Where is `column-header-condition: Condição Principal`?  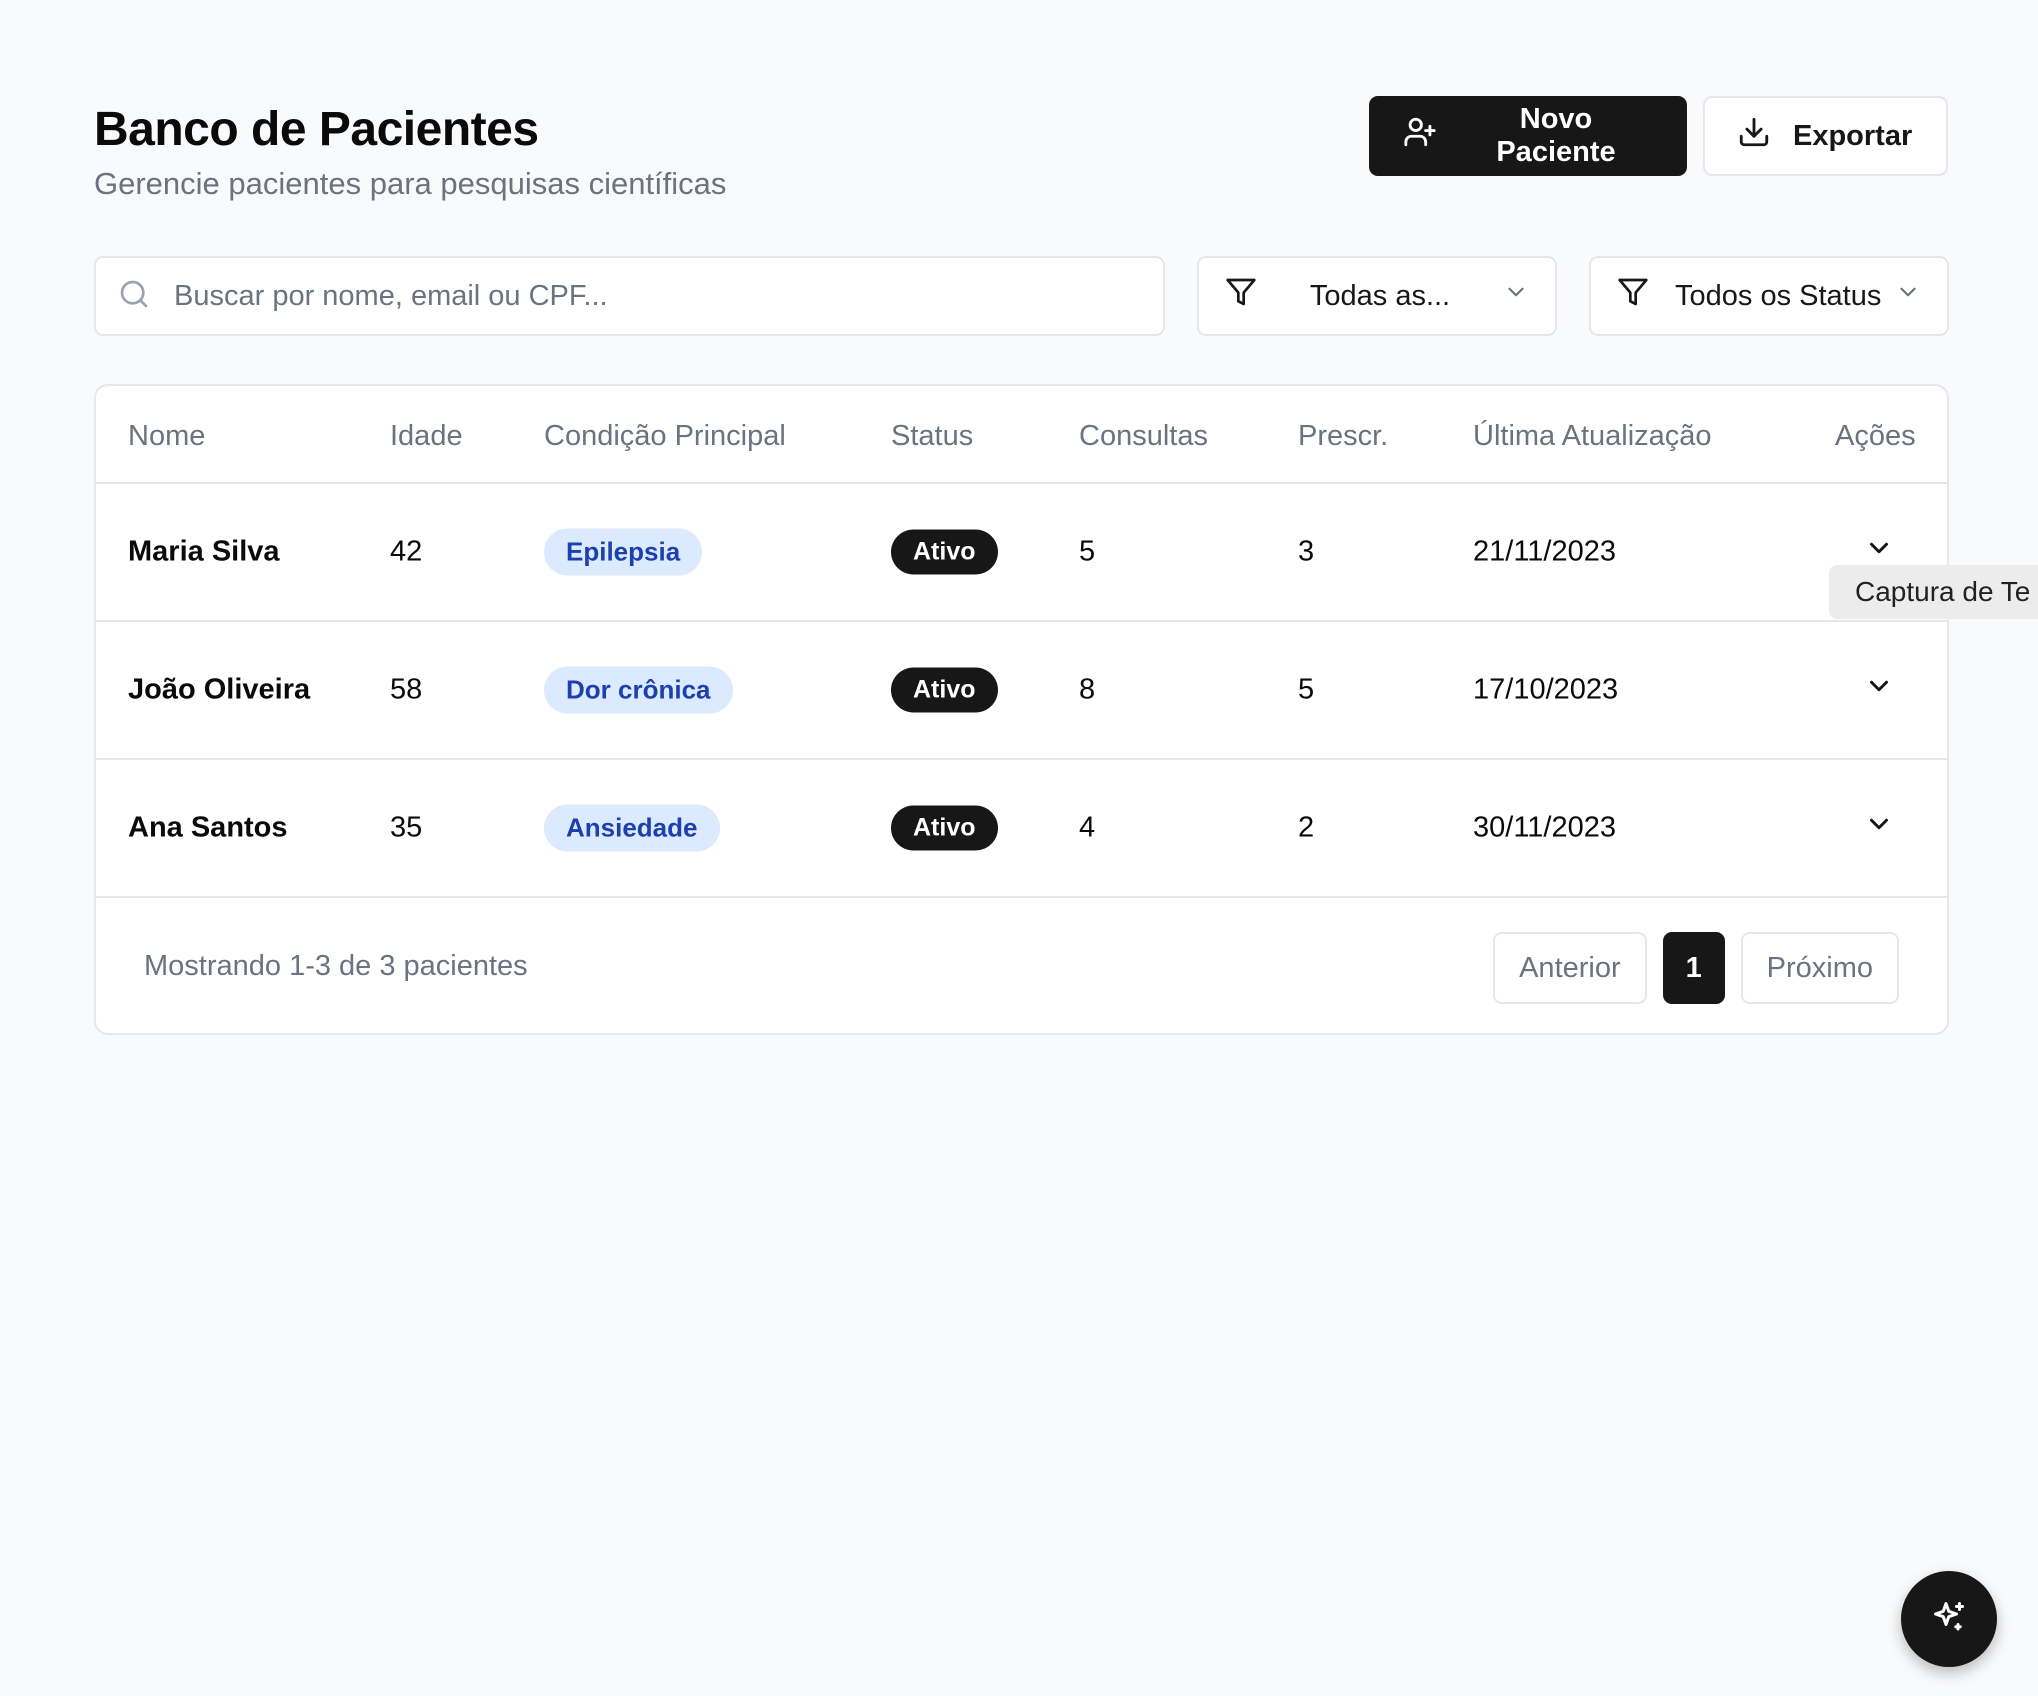 column-header-condition: Condição Principal is located at coordinates (665, 436).